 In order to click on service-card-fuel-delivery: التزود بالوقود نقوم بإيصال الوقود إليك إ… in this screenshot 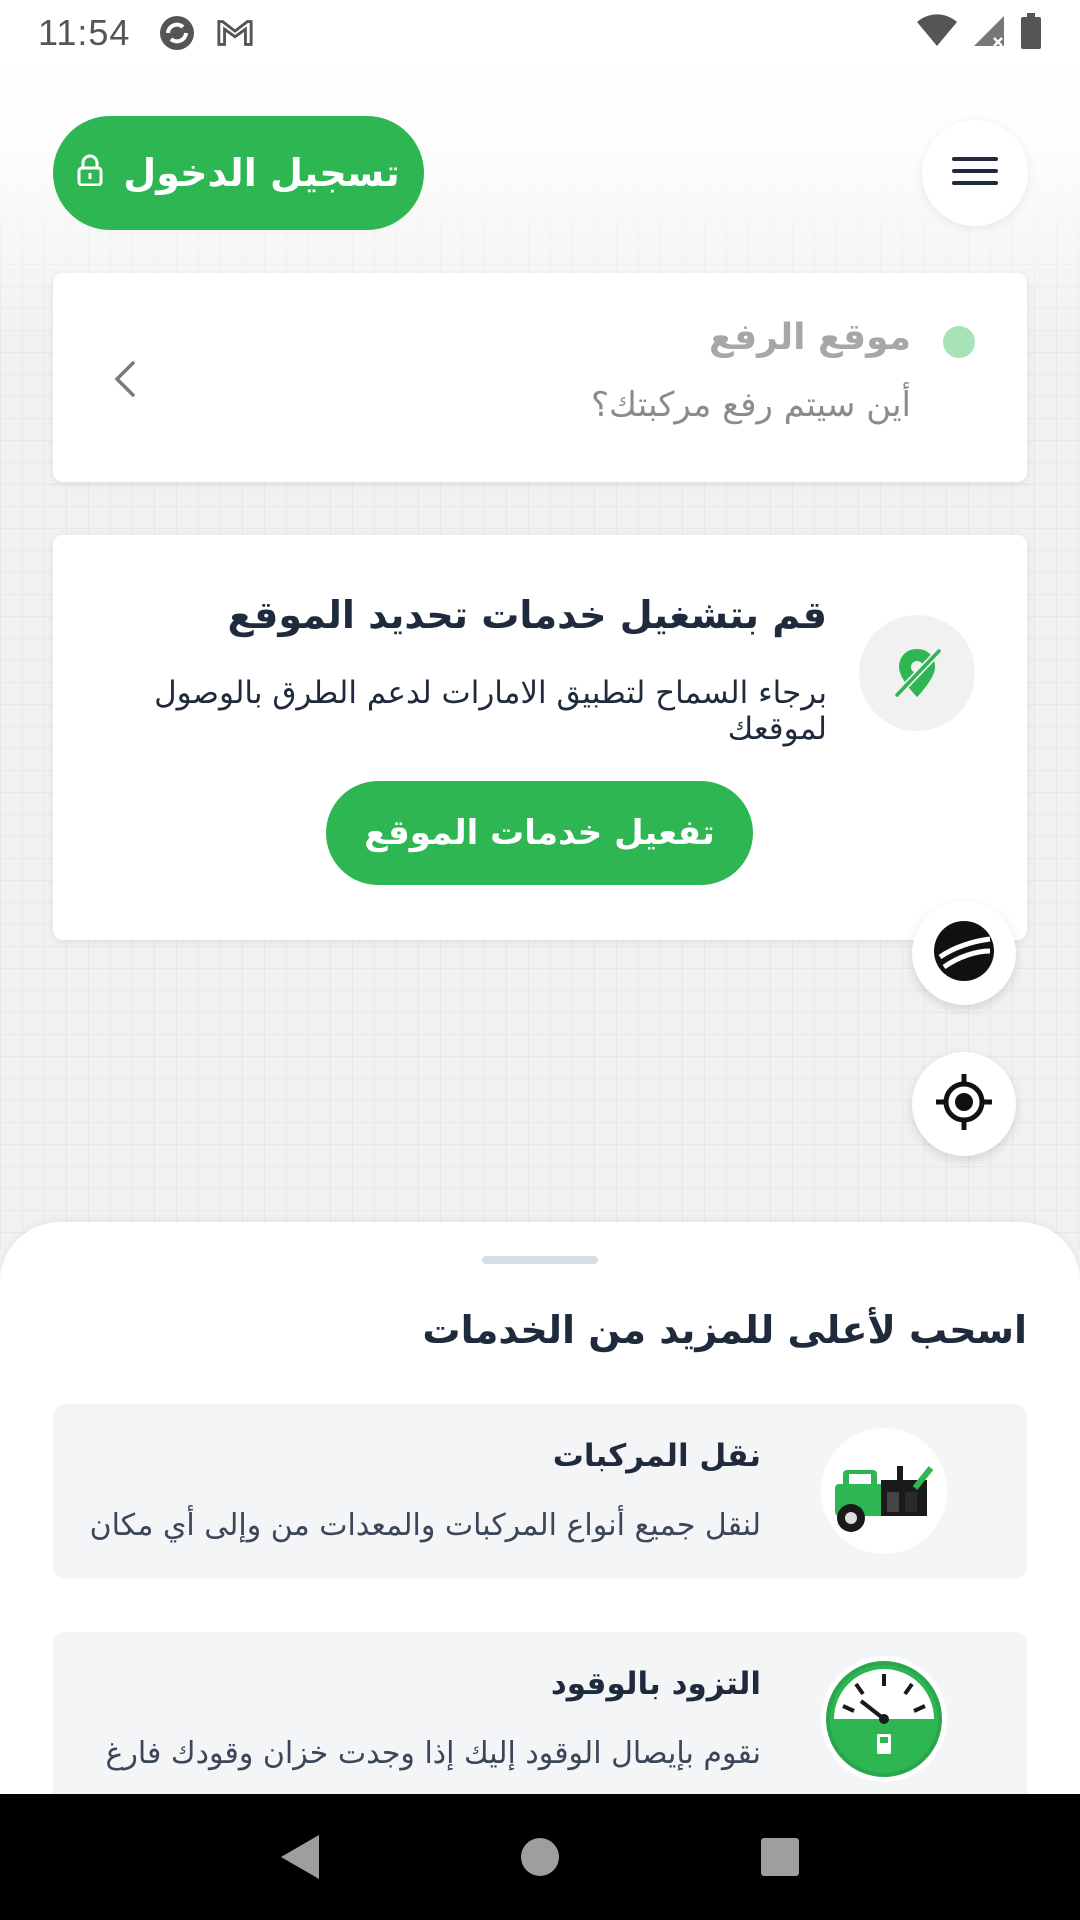, I will do `click(540, 1719)`.